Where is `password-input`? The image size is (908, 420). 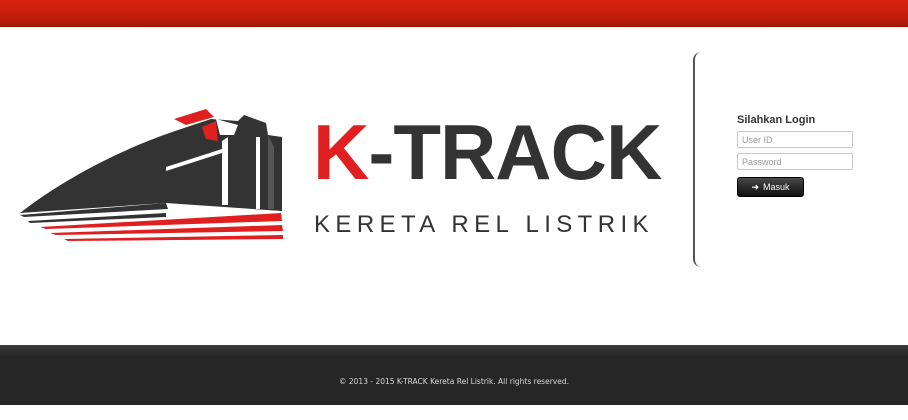 password-input is located at coordinates (795, 161).